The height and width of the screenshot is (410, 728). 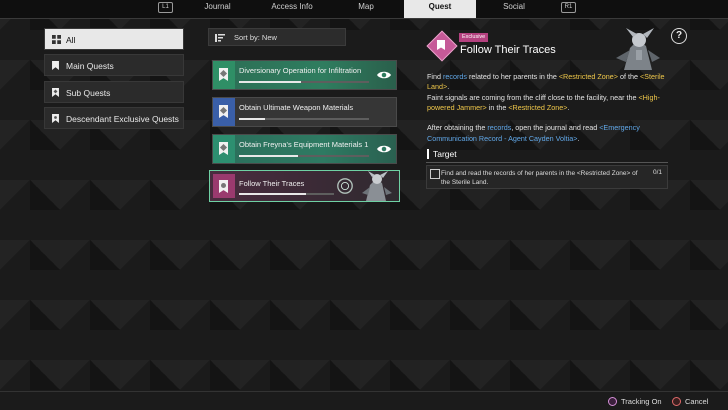 What do you see at coordinates (304, 144) in the screenshot?
I see `quest-title: Obtain Freyna's Equipment Materials 1` at bounding box center [304, 144].